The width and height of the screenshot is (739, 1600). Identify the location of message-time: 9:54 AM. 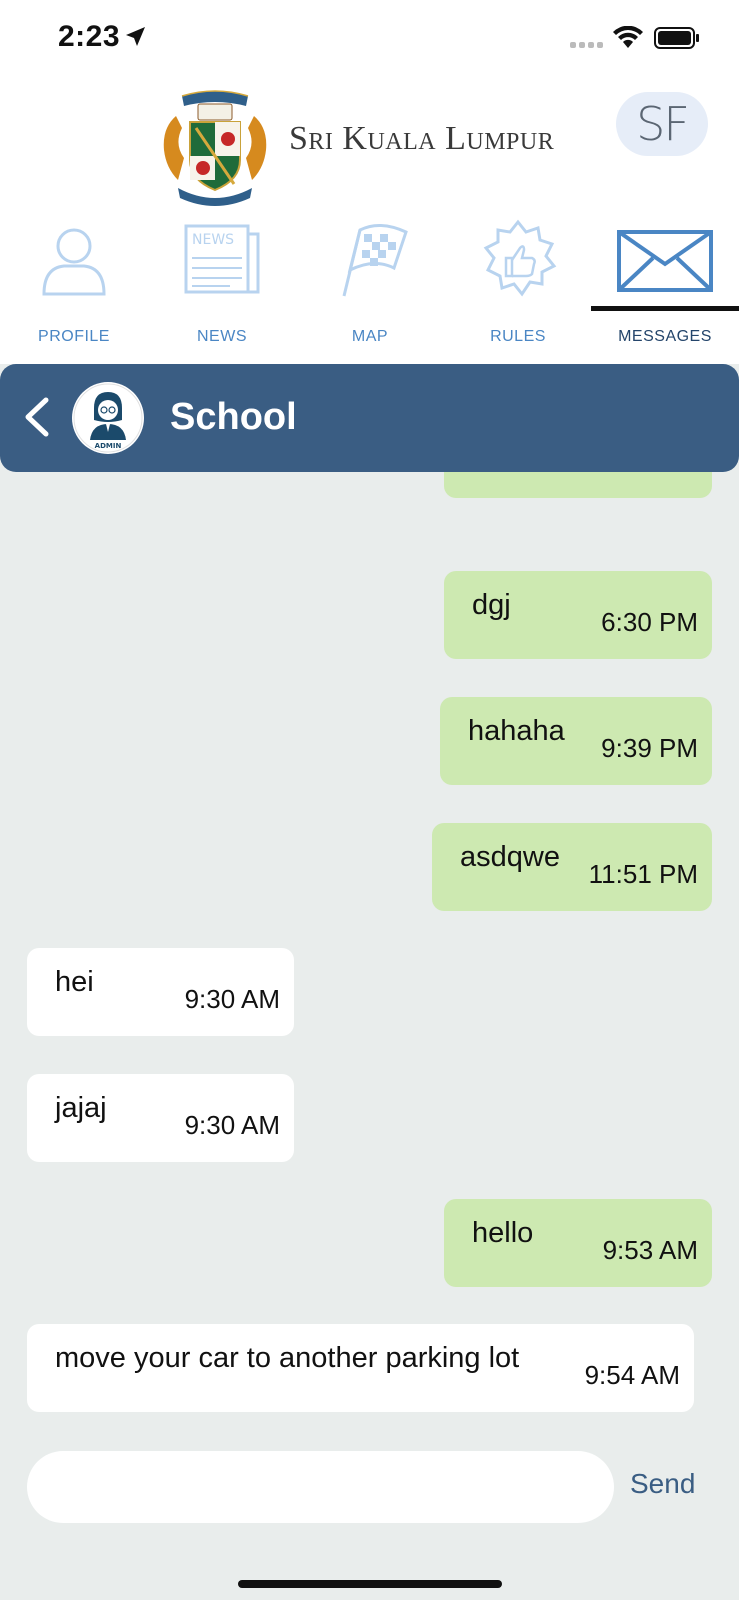
(632, 1375).